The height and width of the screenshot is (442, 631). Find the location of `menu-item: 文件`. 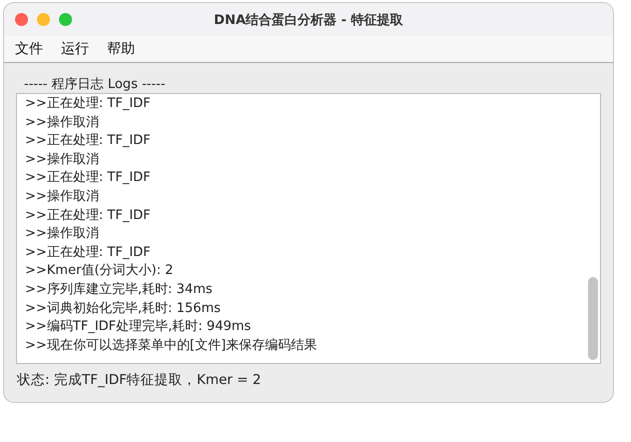

menu-item: 文件 is located at coordinates (29, 49).